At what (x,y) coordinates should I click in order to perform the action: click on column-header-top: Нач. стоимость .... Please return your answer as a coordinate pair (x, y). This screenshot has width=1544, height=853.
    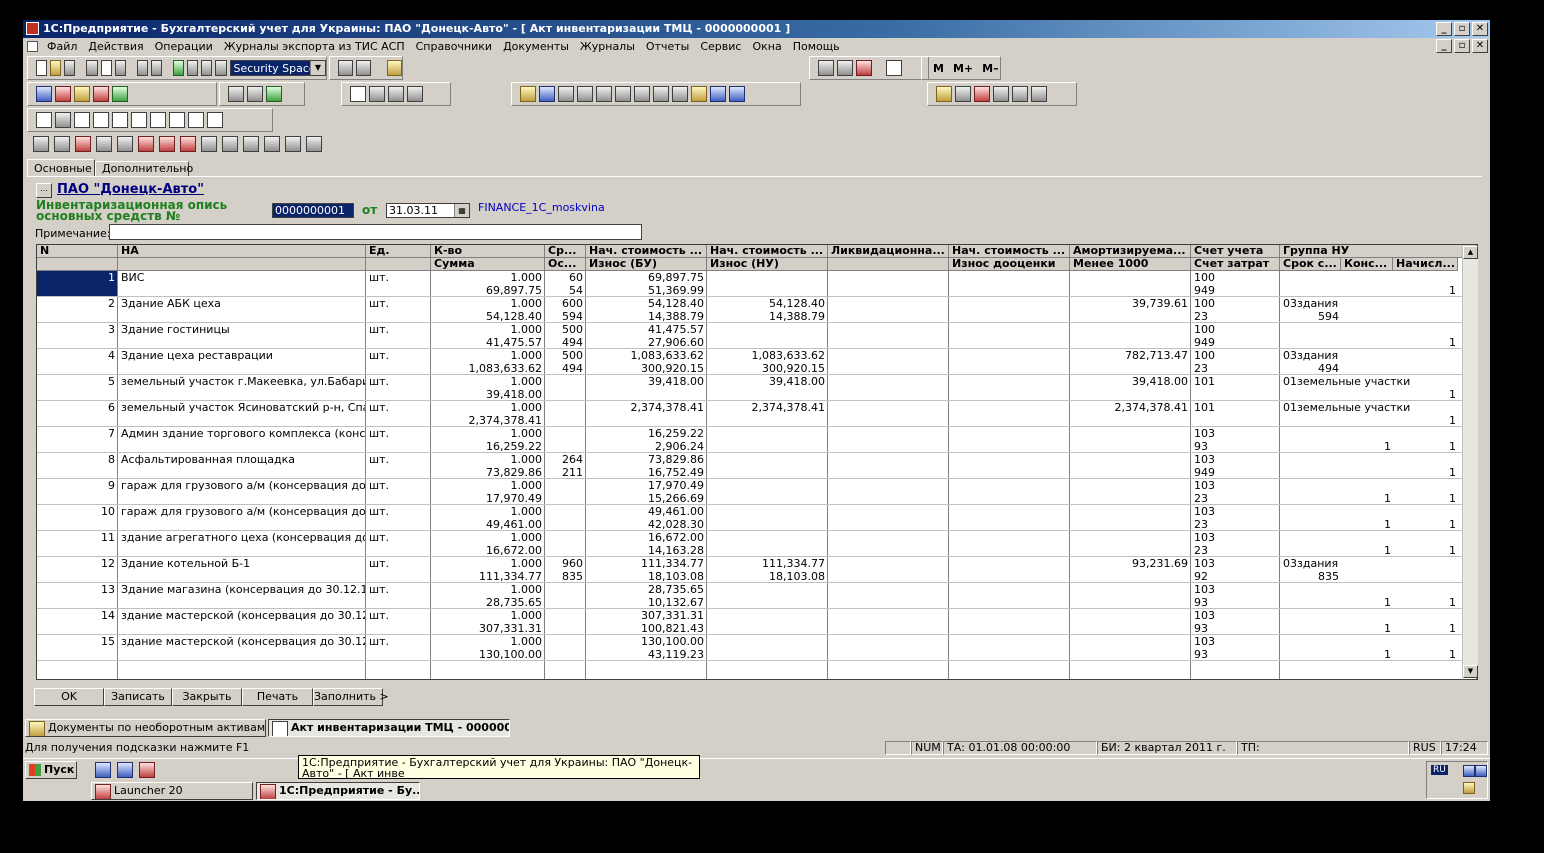
    Looking at the image, I should click on (646, 251).